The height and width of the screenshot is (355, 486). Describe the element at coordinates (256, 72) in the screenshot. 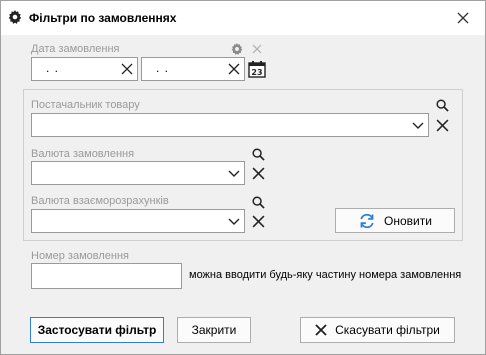

I see `svg-text: 23` at that location.